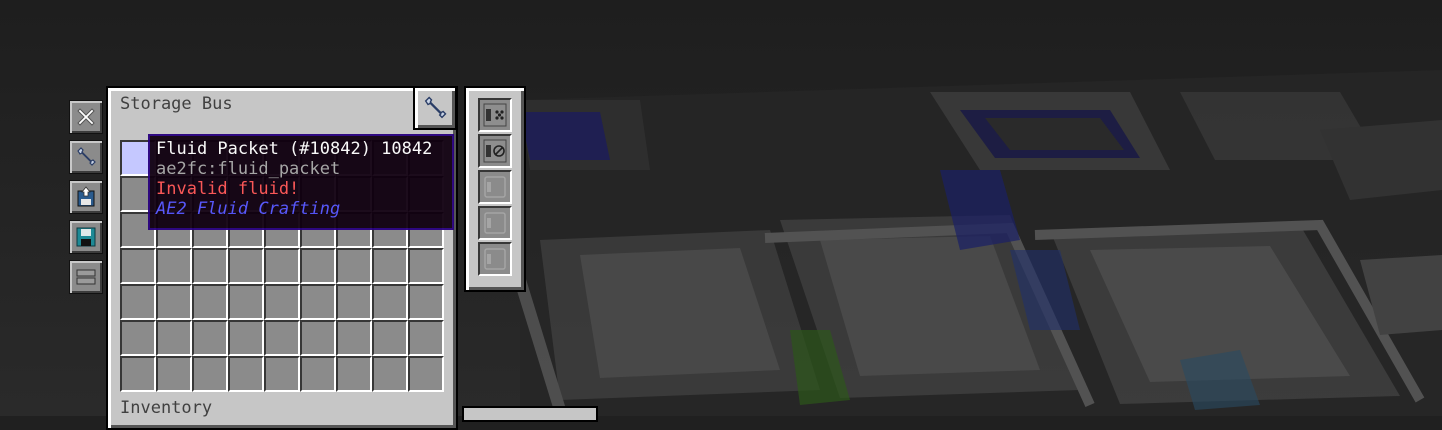 The image size is (1442, 430). I want to click on save-button, so click(86, 237).